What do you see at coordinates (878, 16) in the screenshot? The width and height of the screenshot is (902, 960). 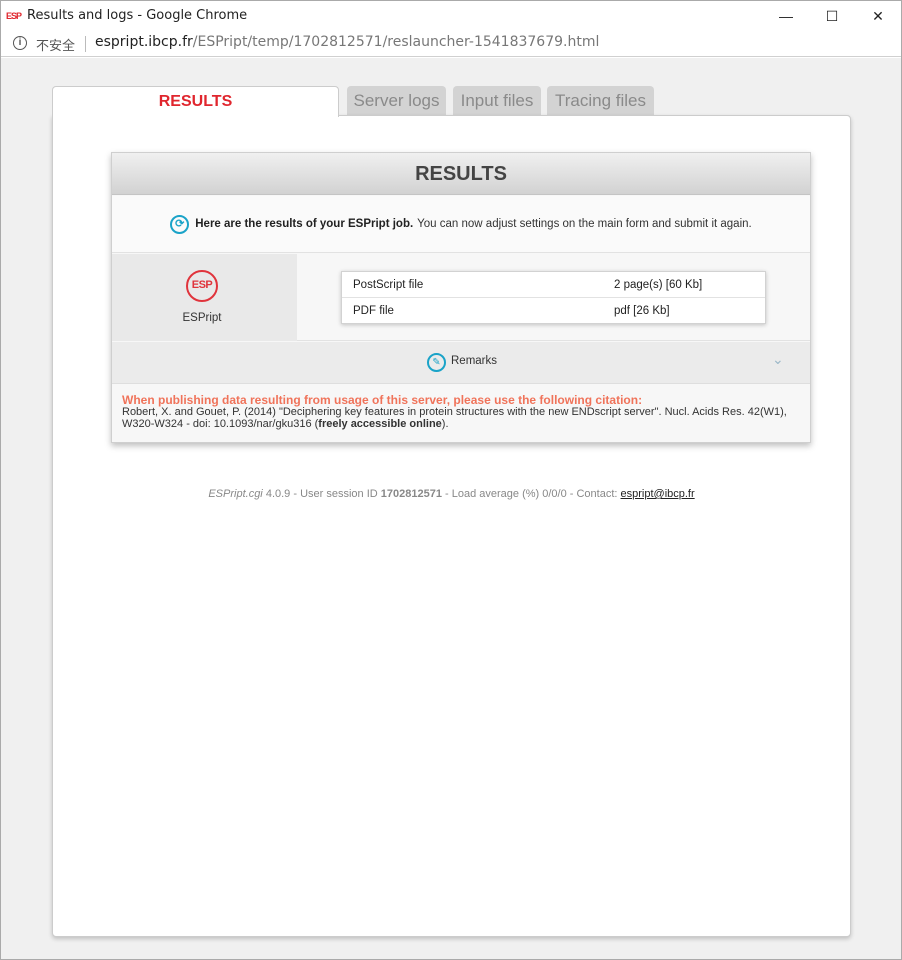 I see `close-button: ✕` at bounding box center [878, 16].